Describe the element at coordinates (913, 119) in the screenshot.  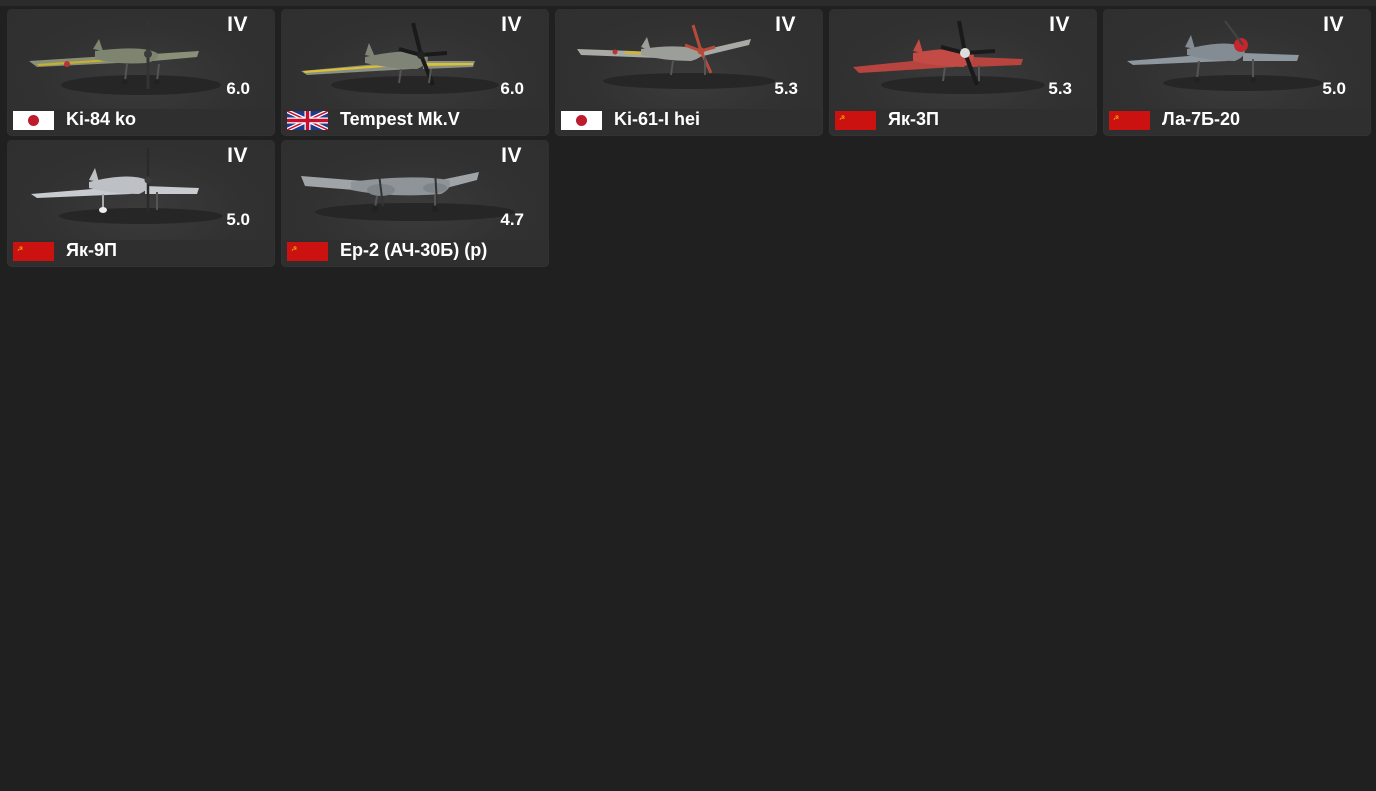
I see `vehicle-name: Як-3П` at that location.